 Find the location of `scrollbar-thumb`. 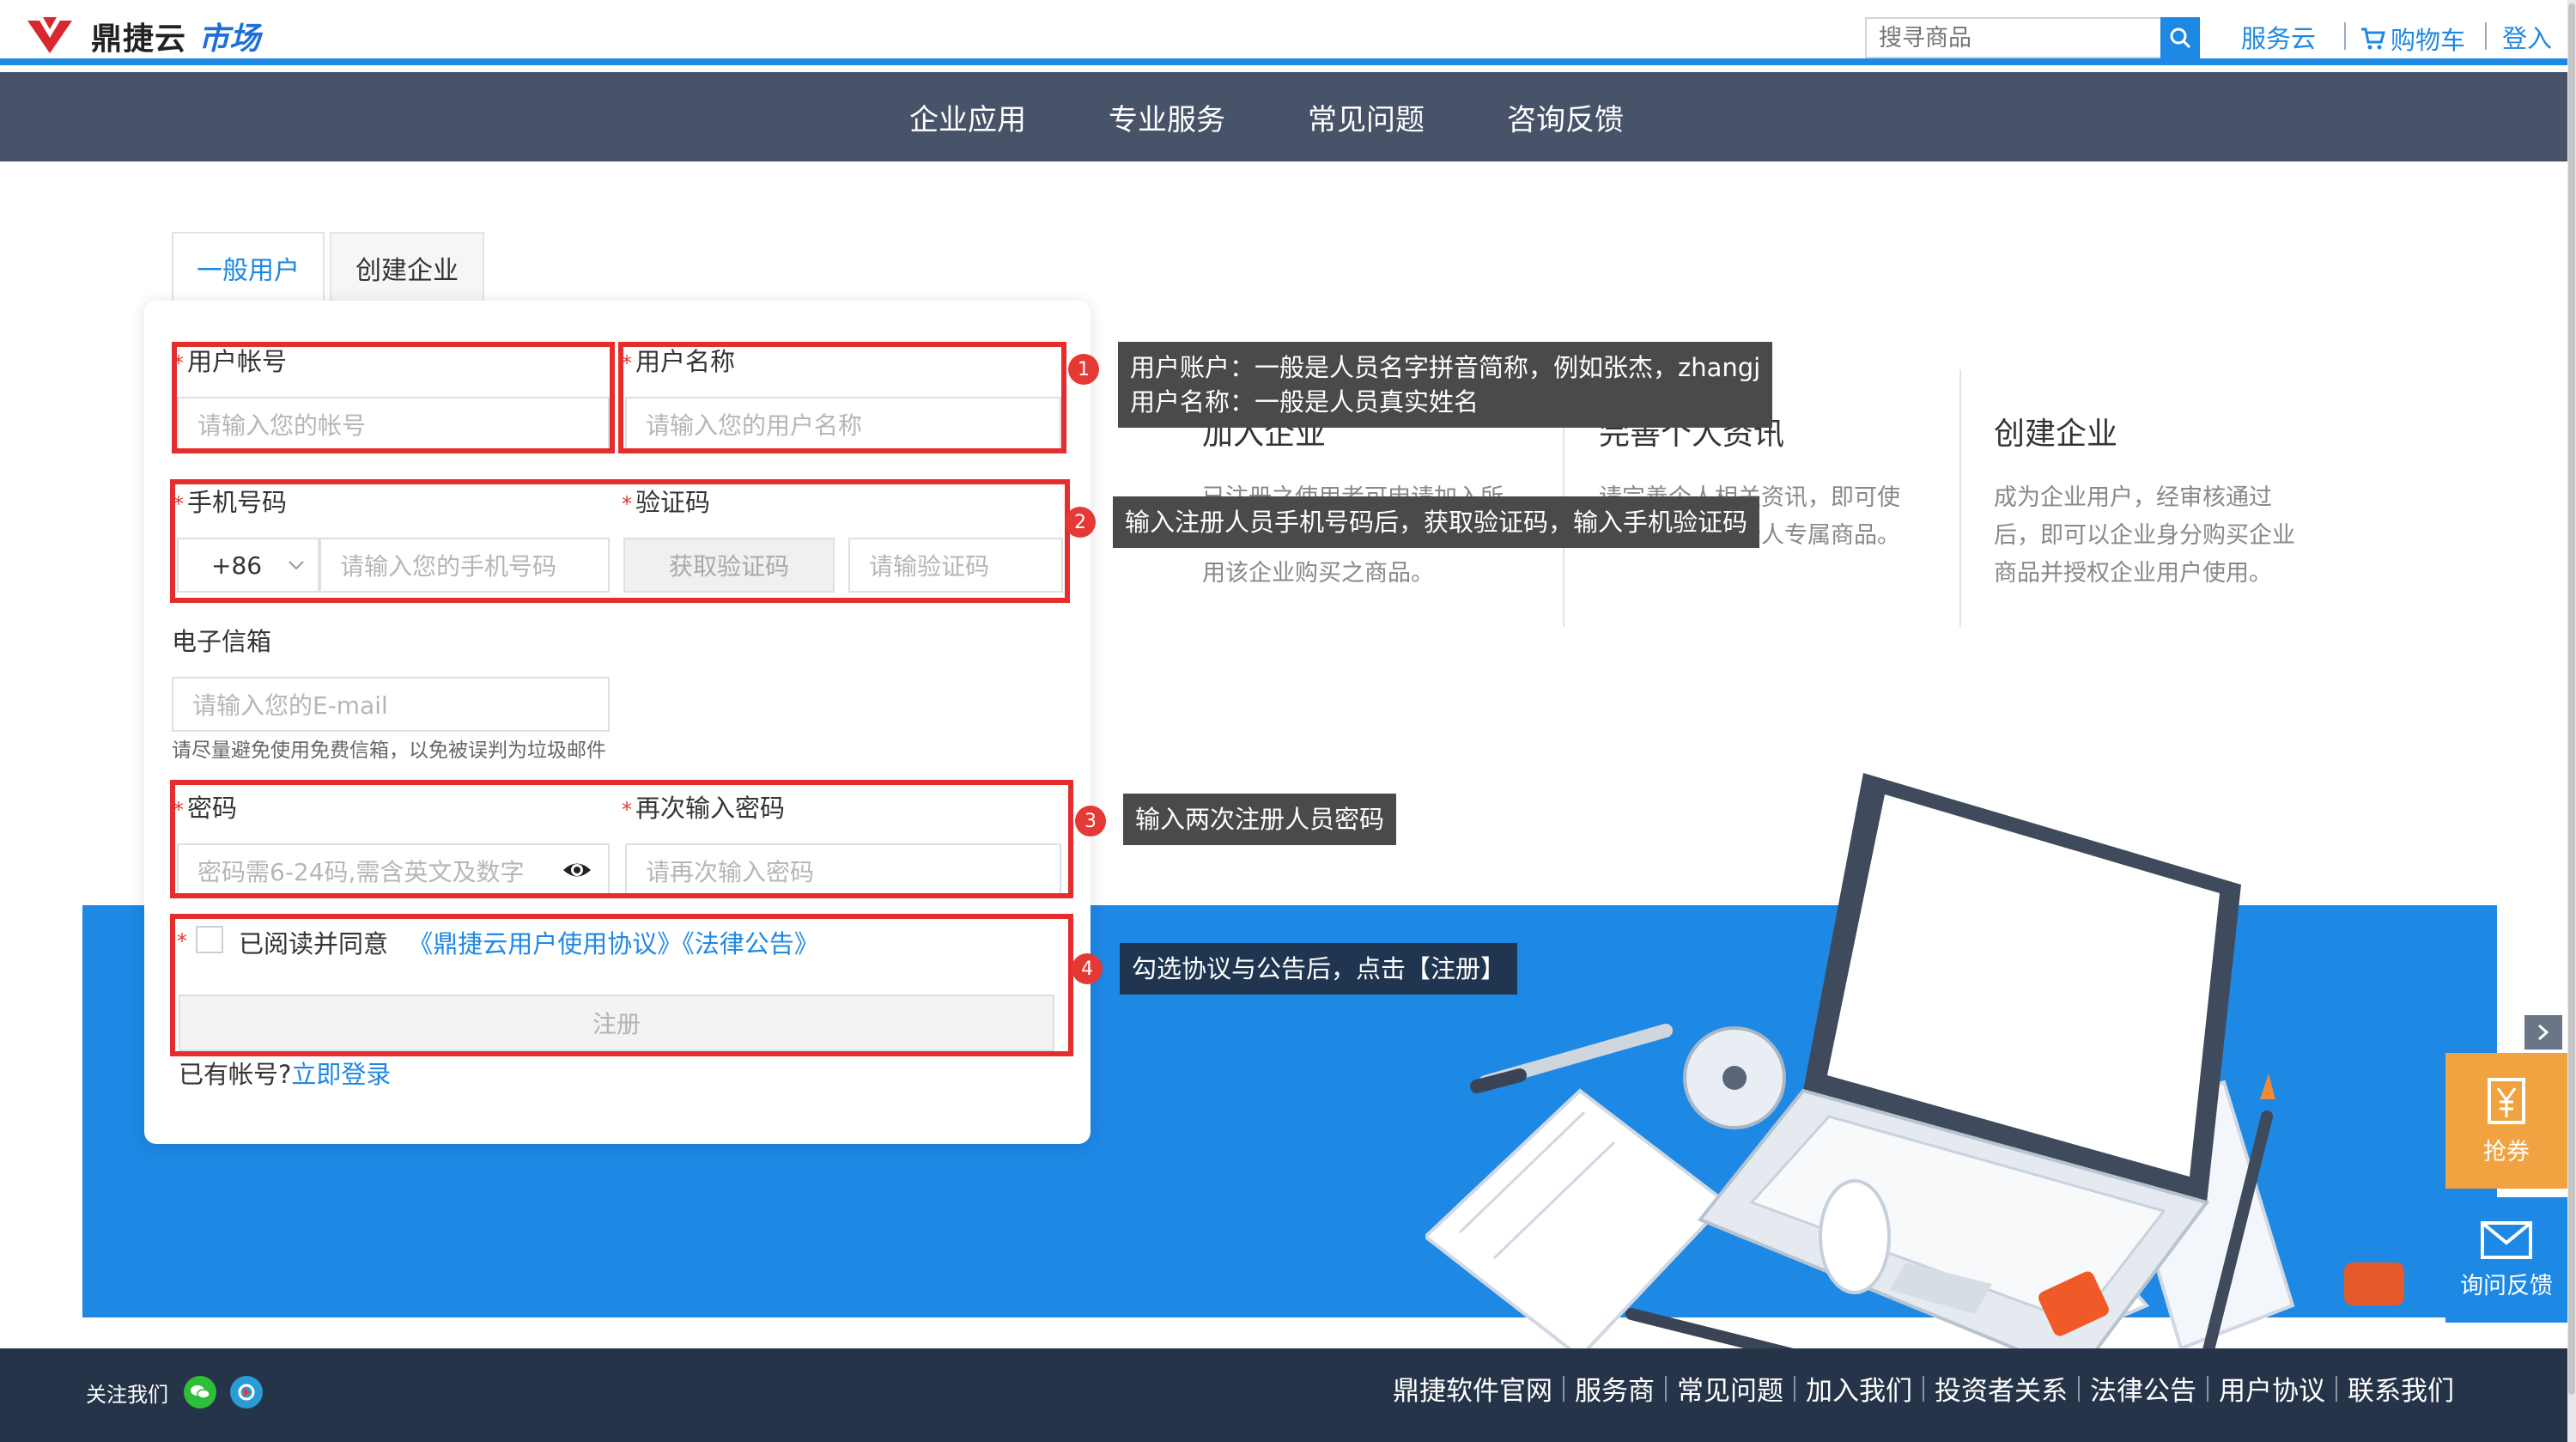

scrollbar-thumb is located at coordinates (2572, 699).